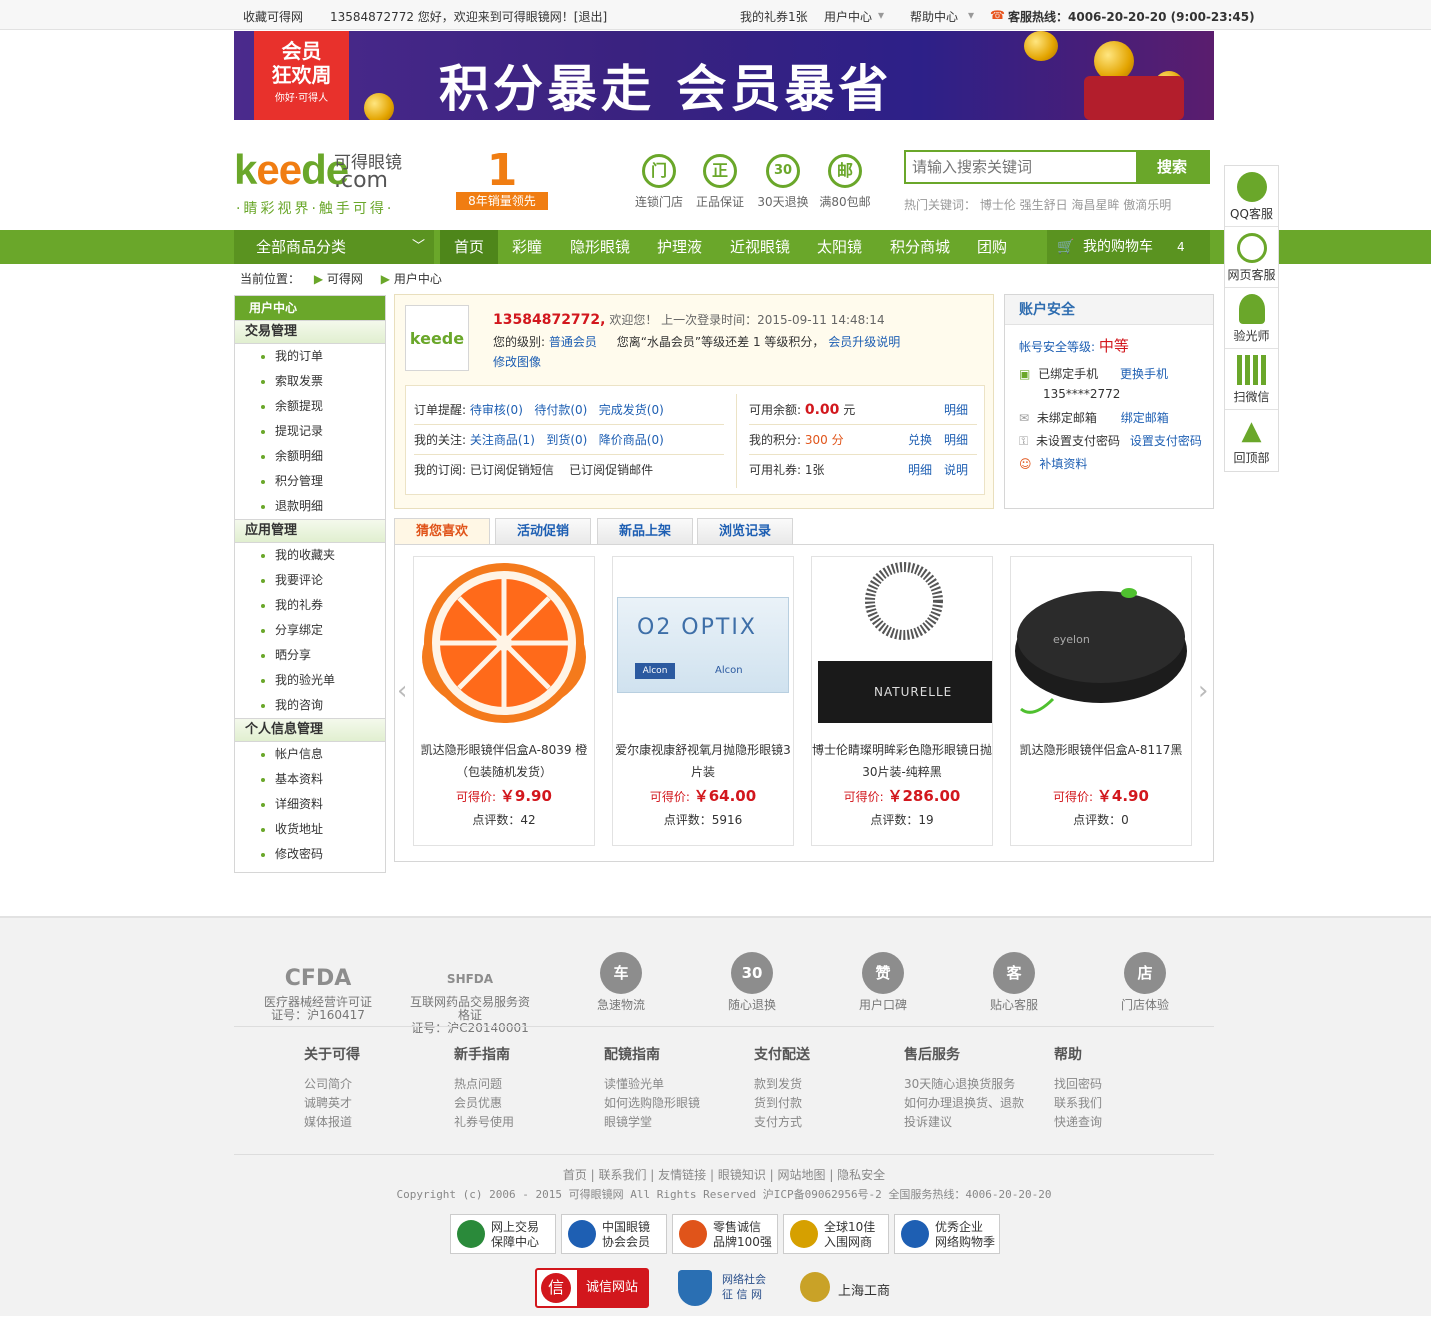 The width and height of the screenshot is (1431, 1337). What do you see at coordinates (592, 1288) in the screenshot?
I see `credit-site-seal: 信 诚信网站` at bounding box center [592, 1288].